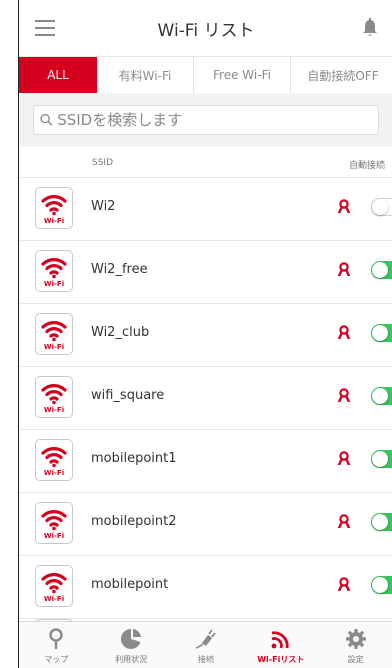 This screenshot has height=668, width=392. What do you see at coordinates (56, 638) in the screenshot?
I see `map-pin-icon` at bounding box center [56, 638].